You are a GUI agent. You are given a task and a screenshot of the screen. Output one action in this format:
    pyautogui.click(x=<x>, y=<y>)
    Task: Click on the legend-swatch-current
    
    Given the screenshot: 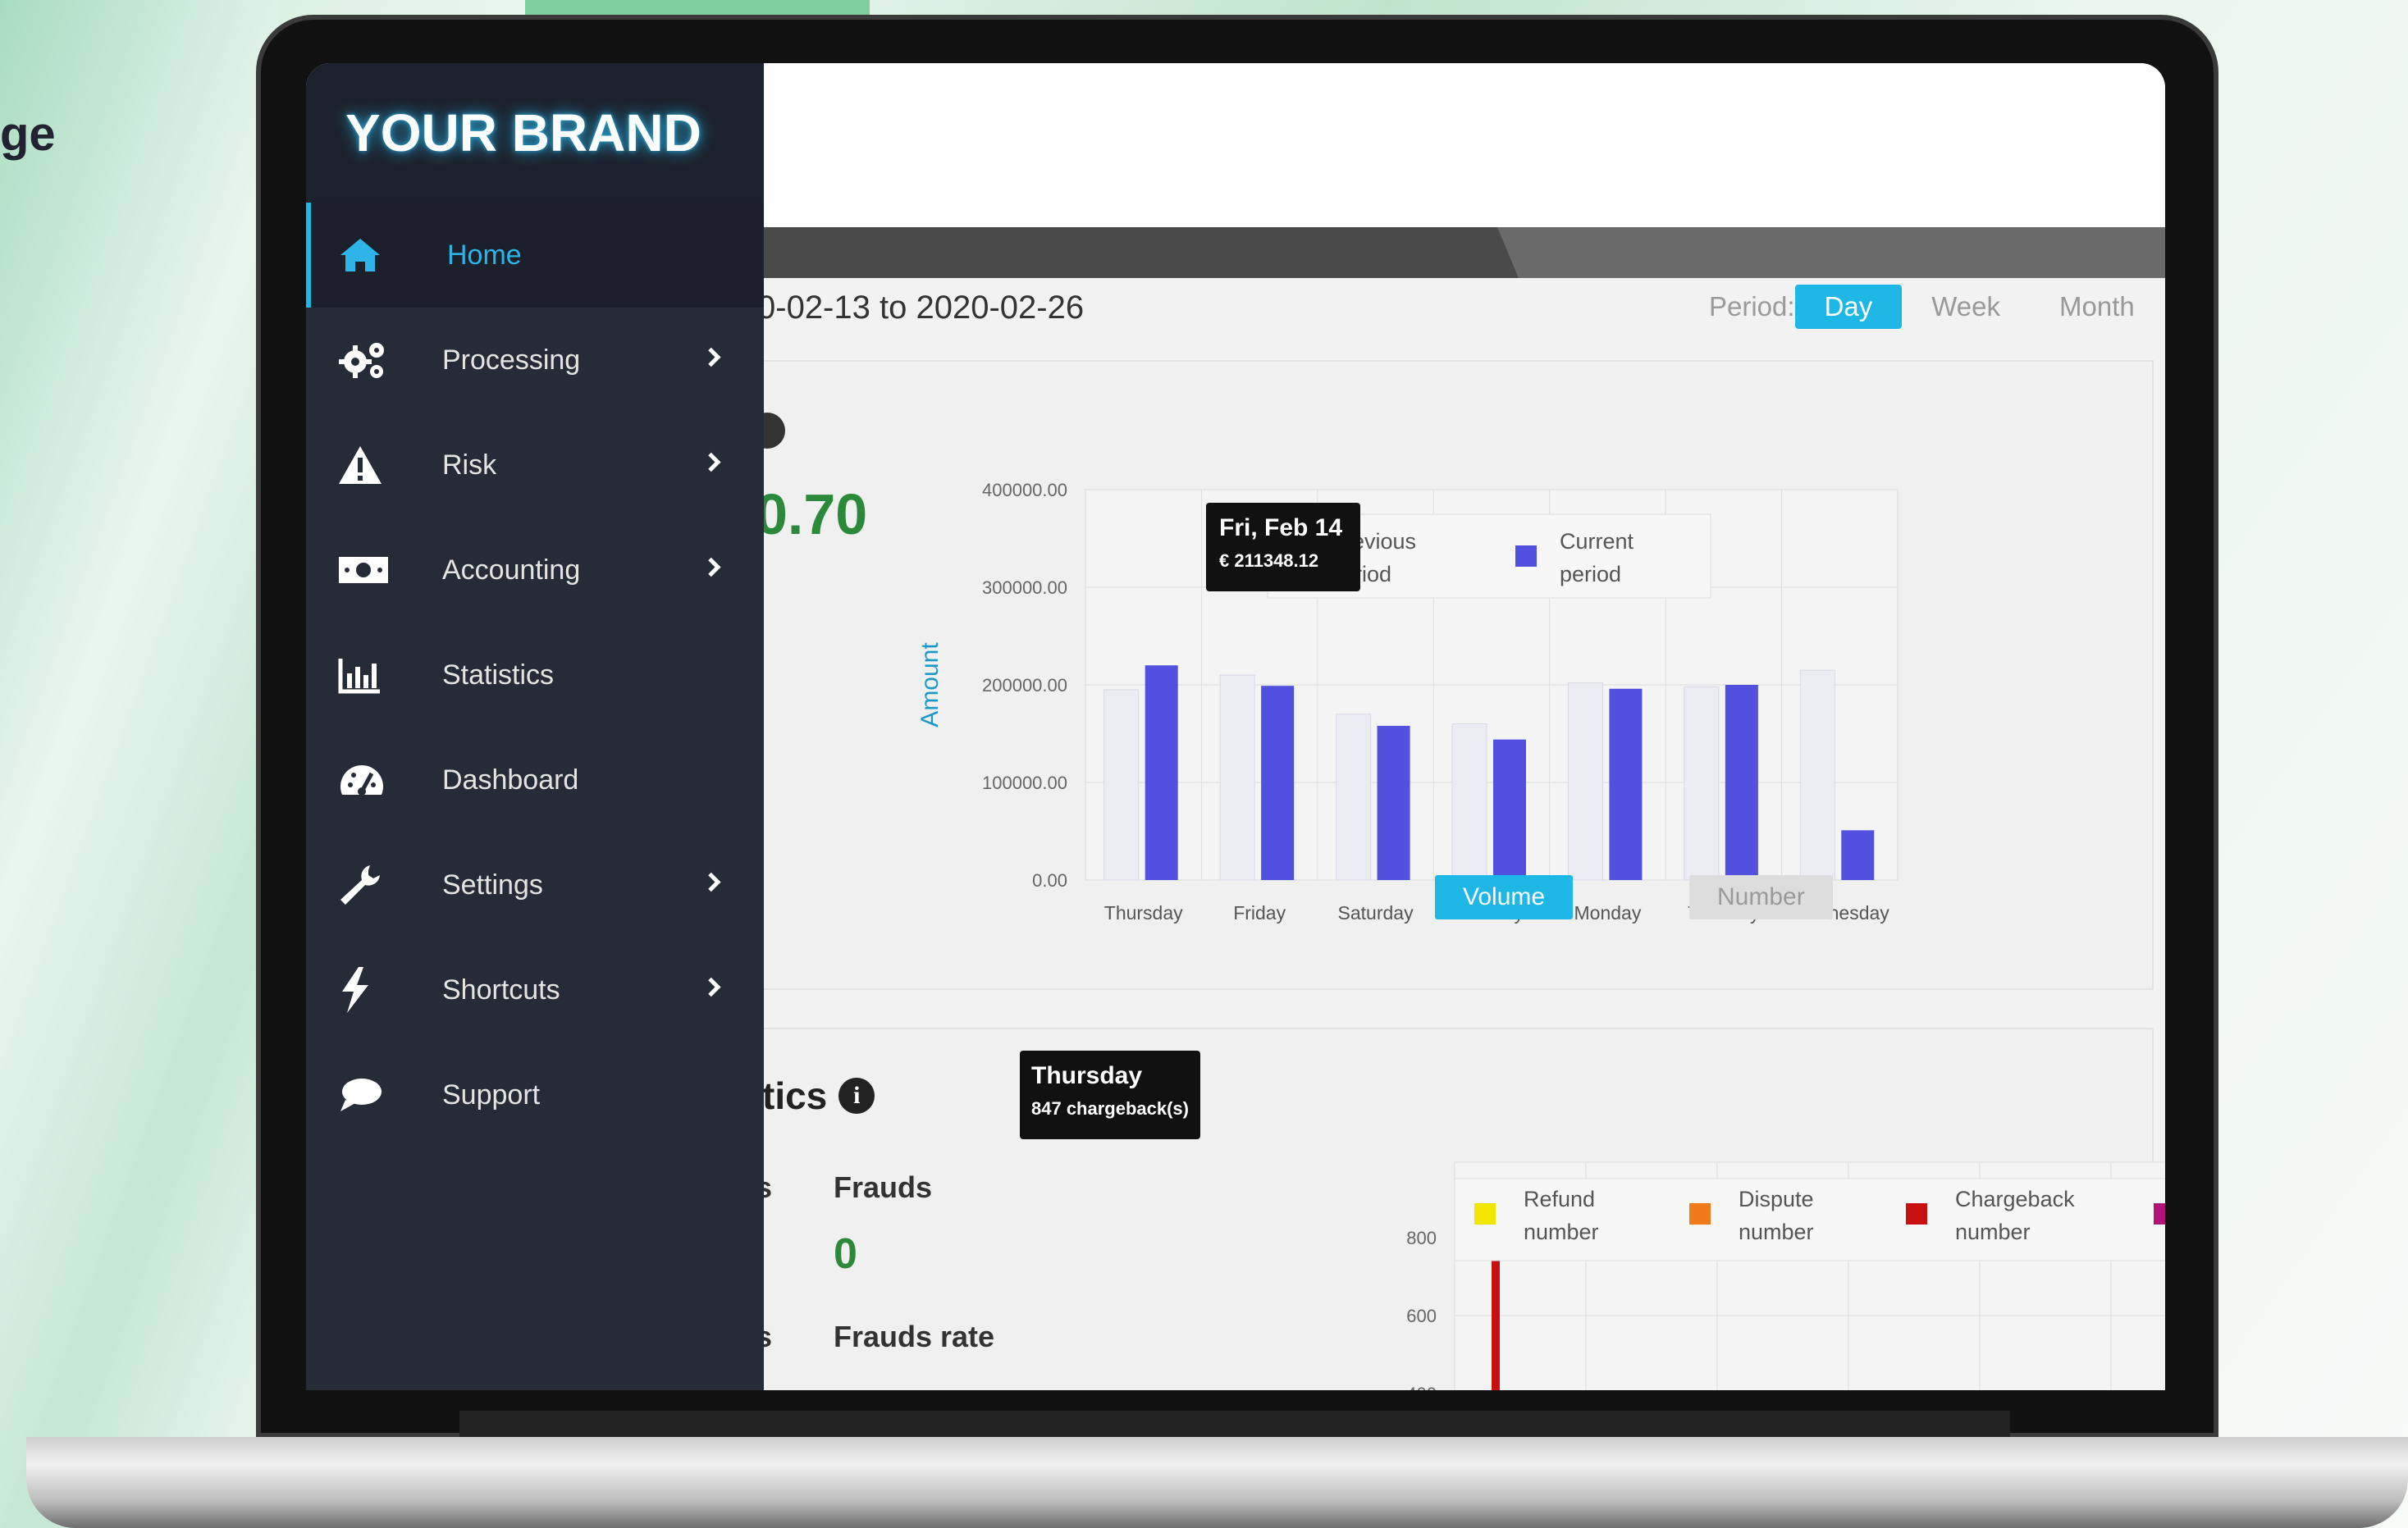 What is the action you would take?
    pyautogui.click(x=1526, y=556)
    